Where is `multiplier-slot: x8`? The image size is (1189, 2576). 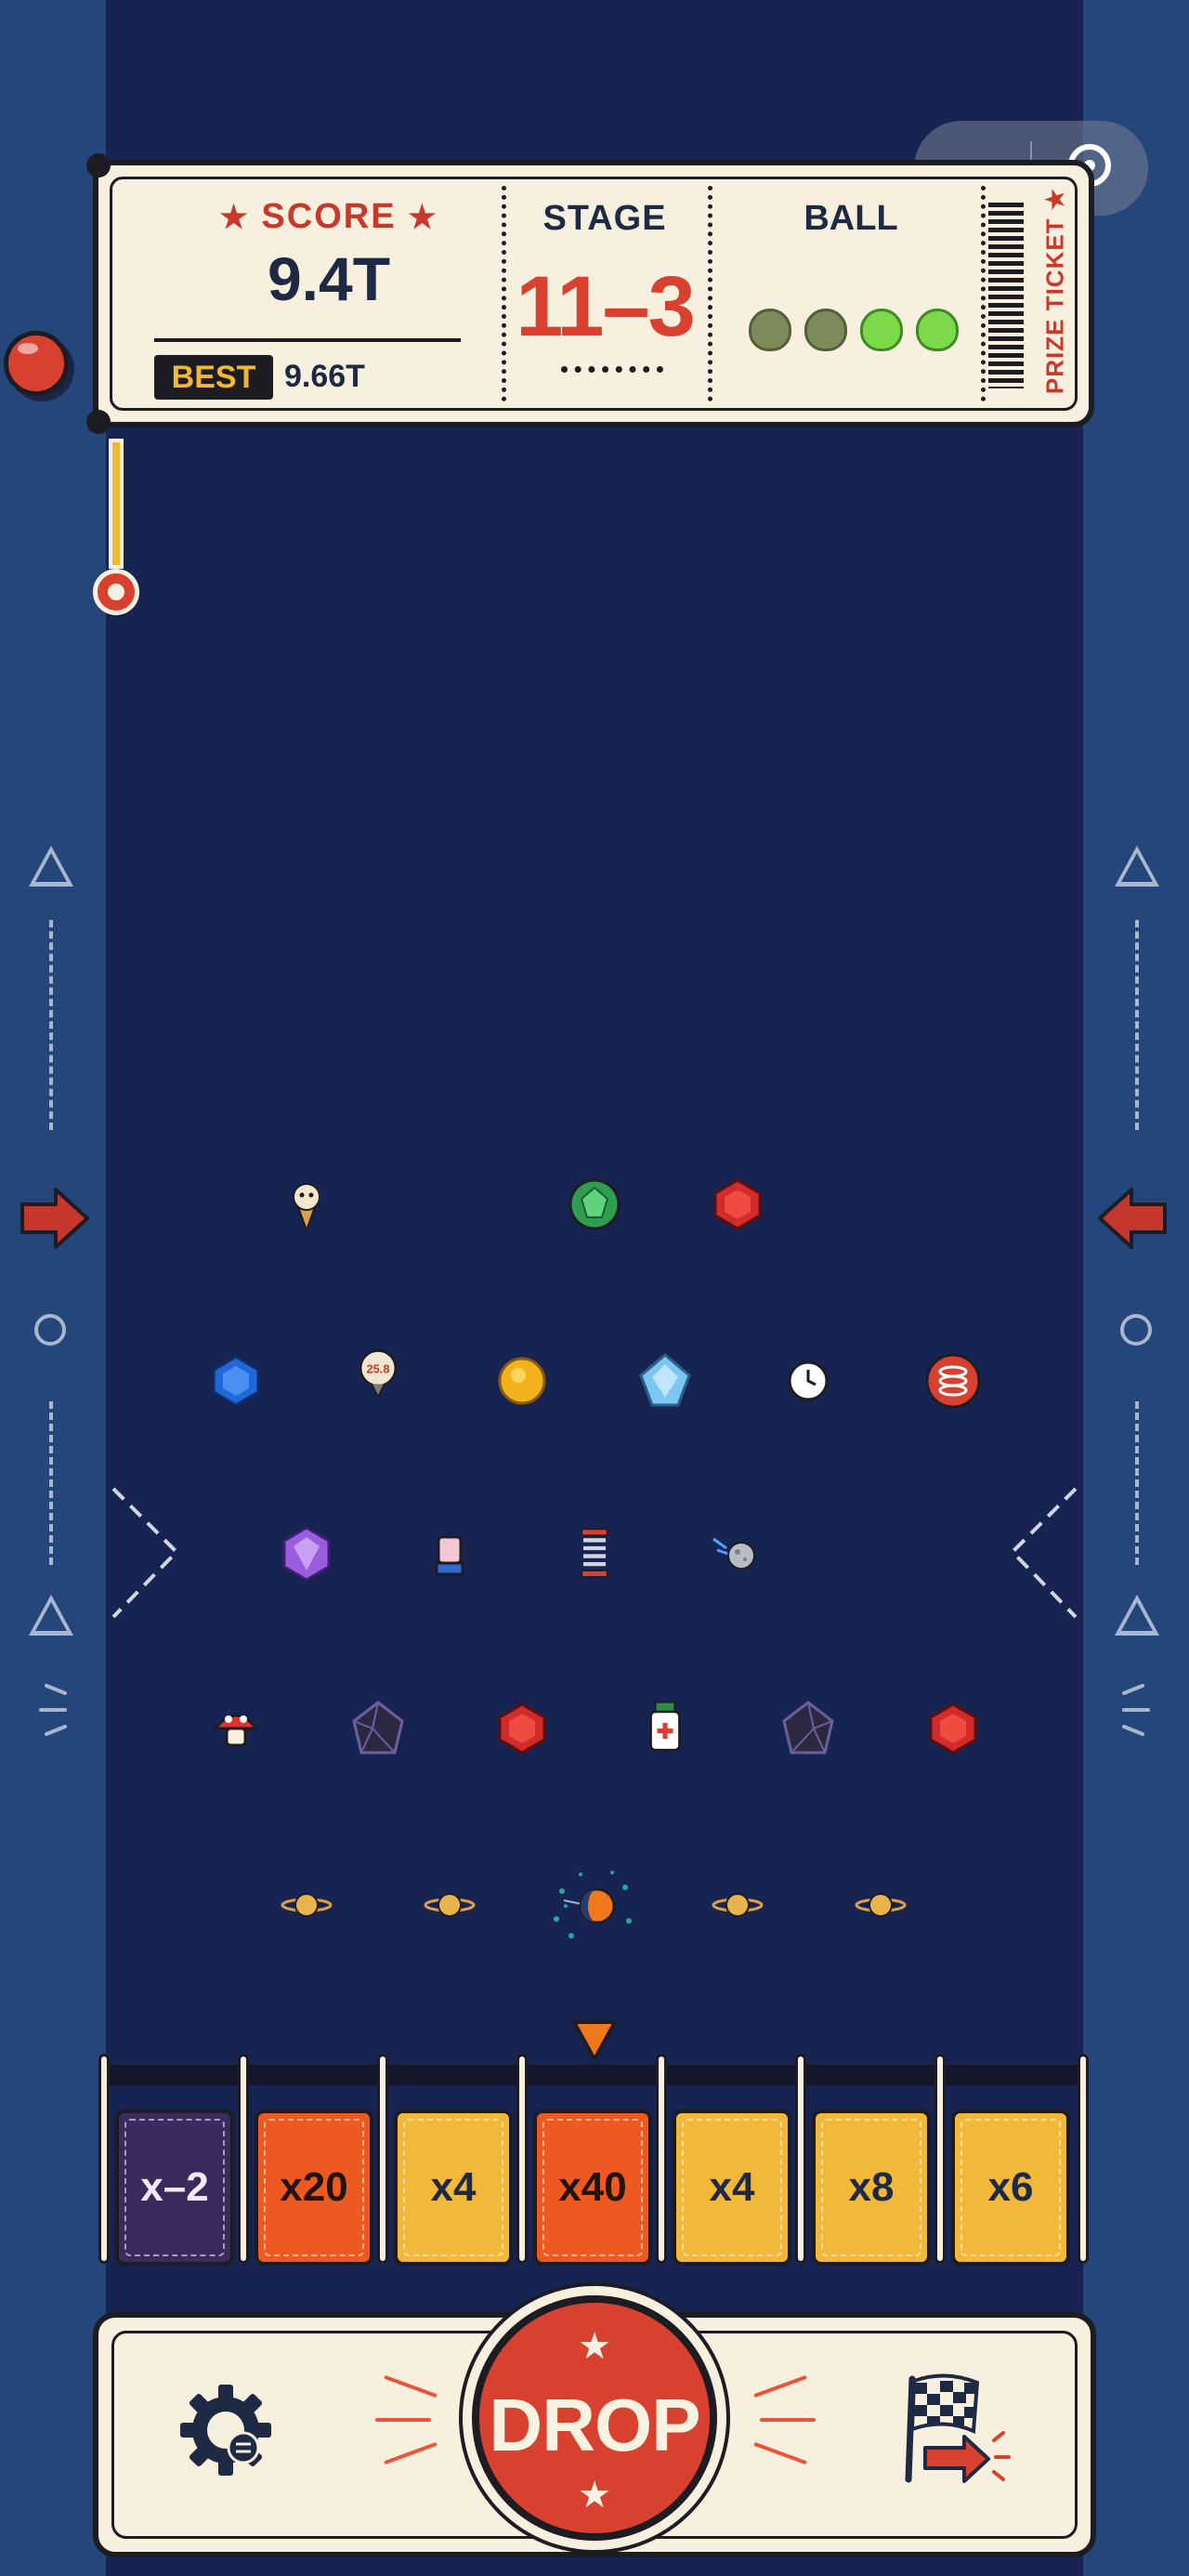 multiplier-slot: x8 is located at coordinates (871, 2187).